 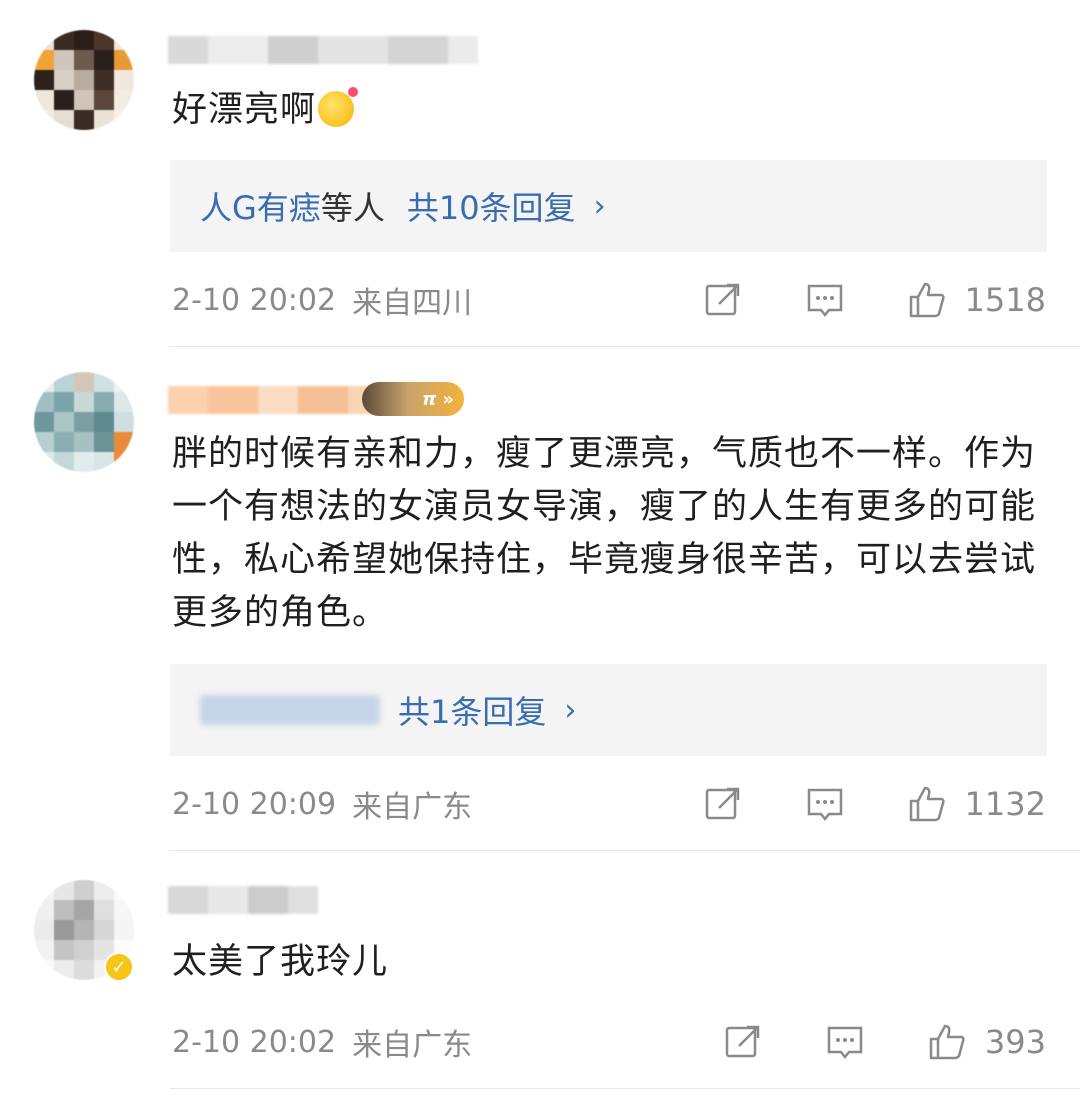 I want to click on comment-actions: 393, so click(x=884, y=1042).